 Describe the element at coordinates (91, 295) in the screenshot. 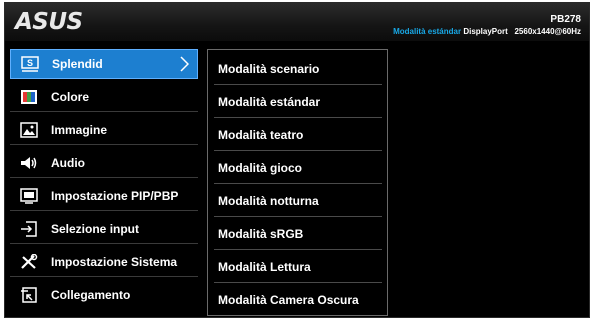

I see `menu-item-label: Collegamento` at that location.